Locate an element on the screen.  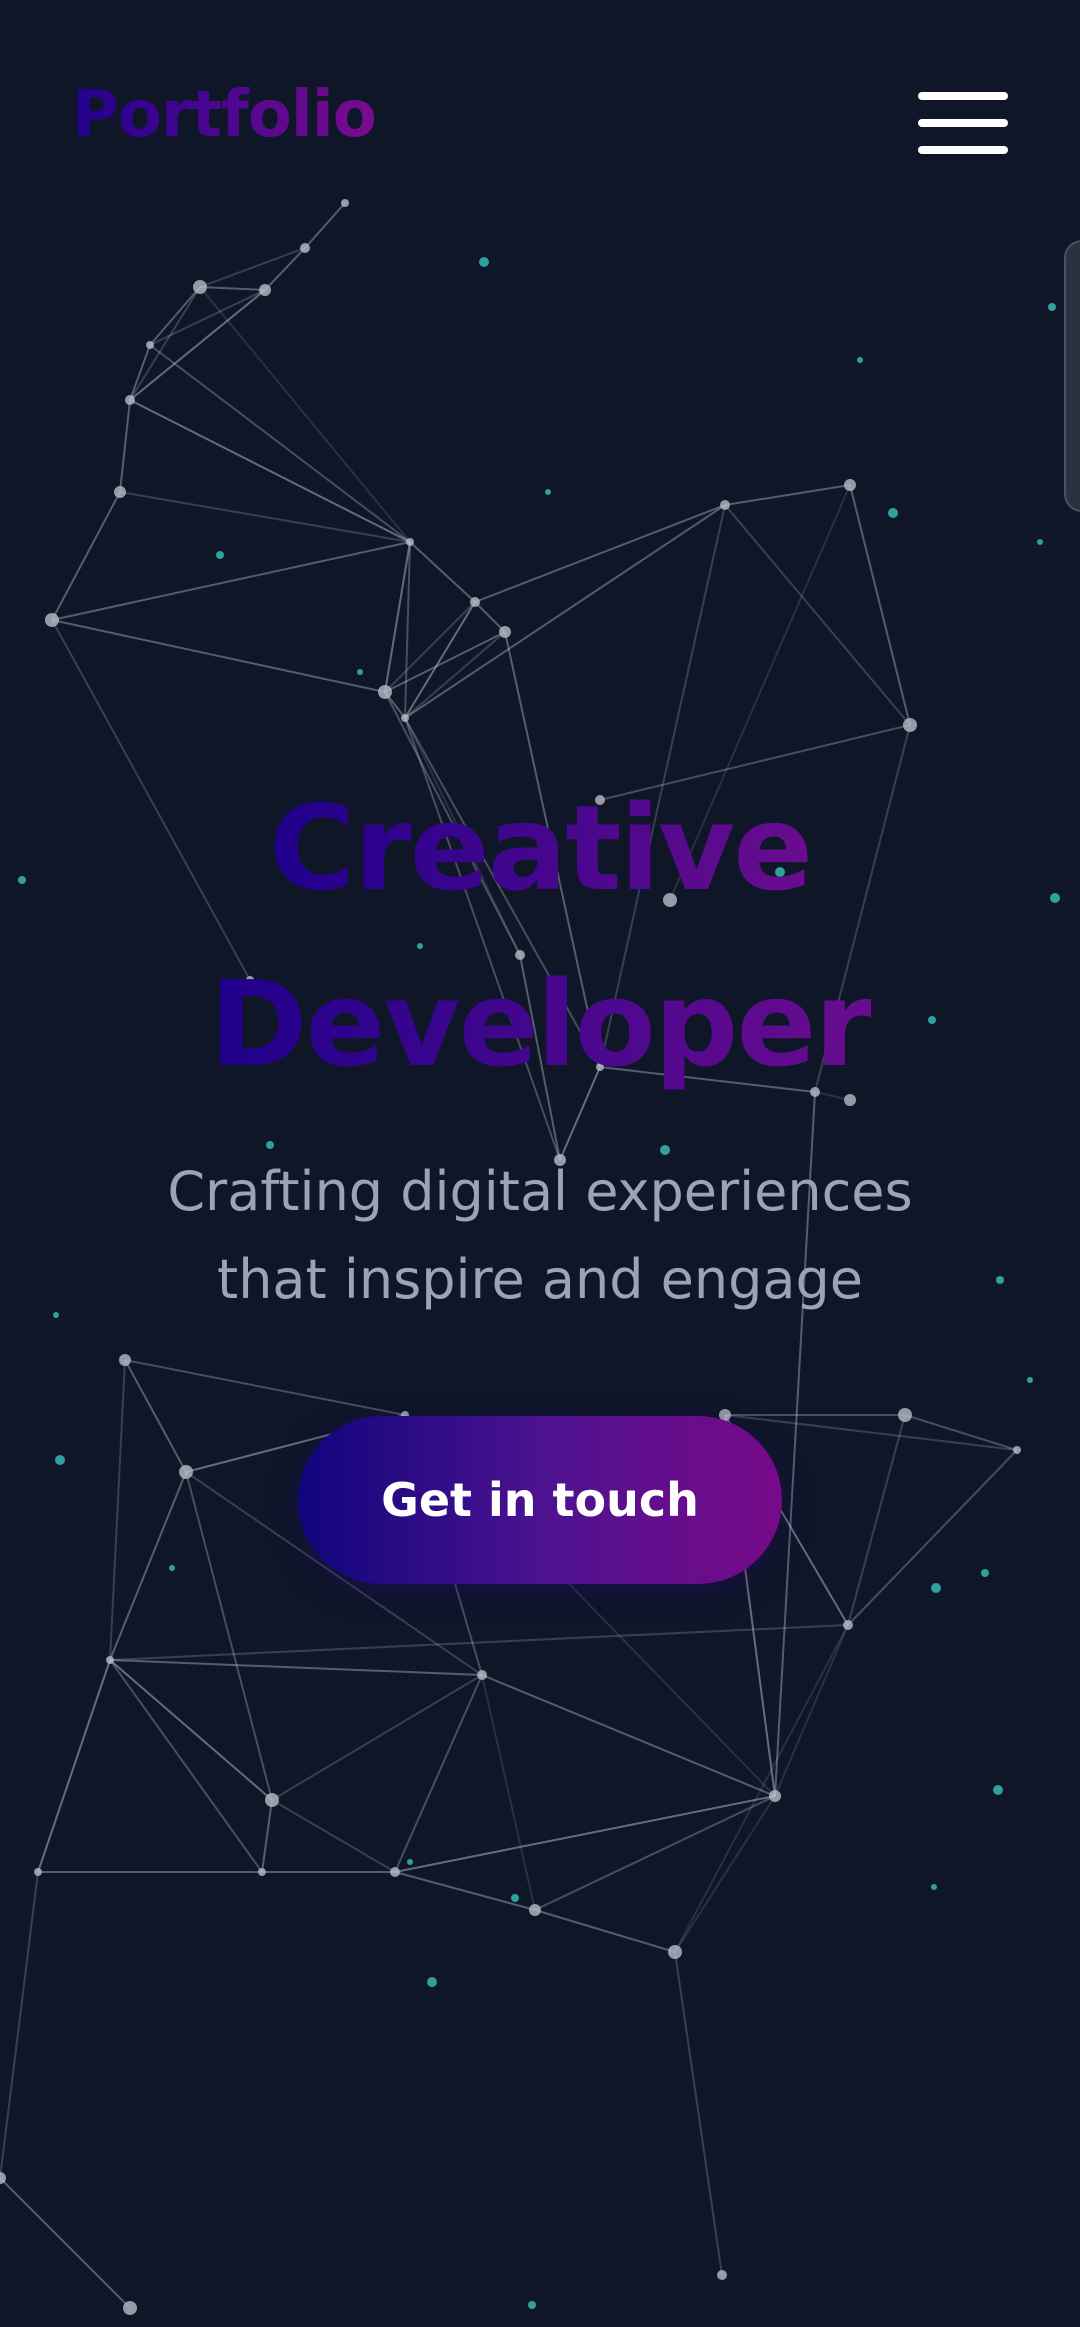
menu-bar-bottom is located at coordinates (963, 150).